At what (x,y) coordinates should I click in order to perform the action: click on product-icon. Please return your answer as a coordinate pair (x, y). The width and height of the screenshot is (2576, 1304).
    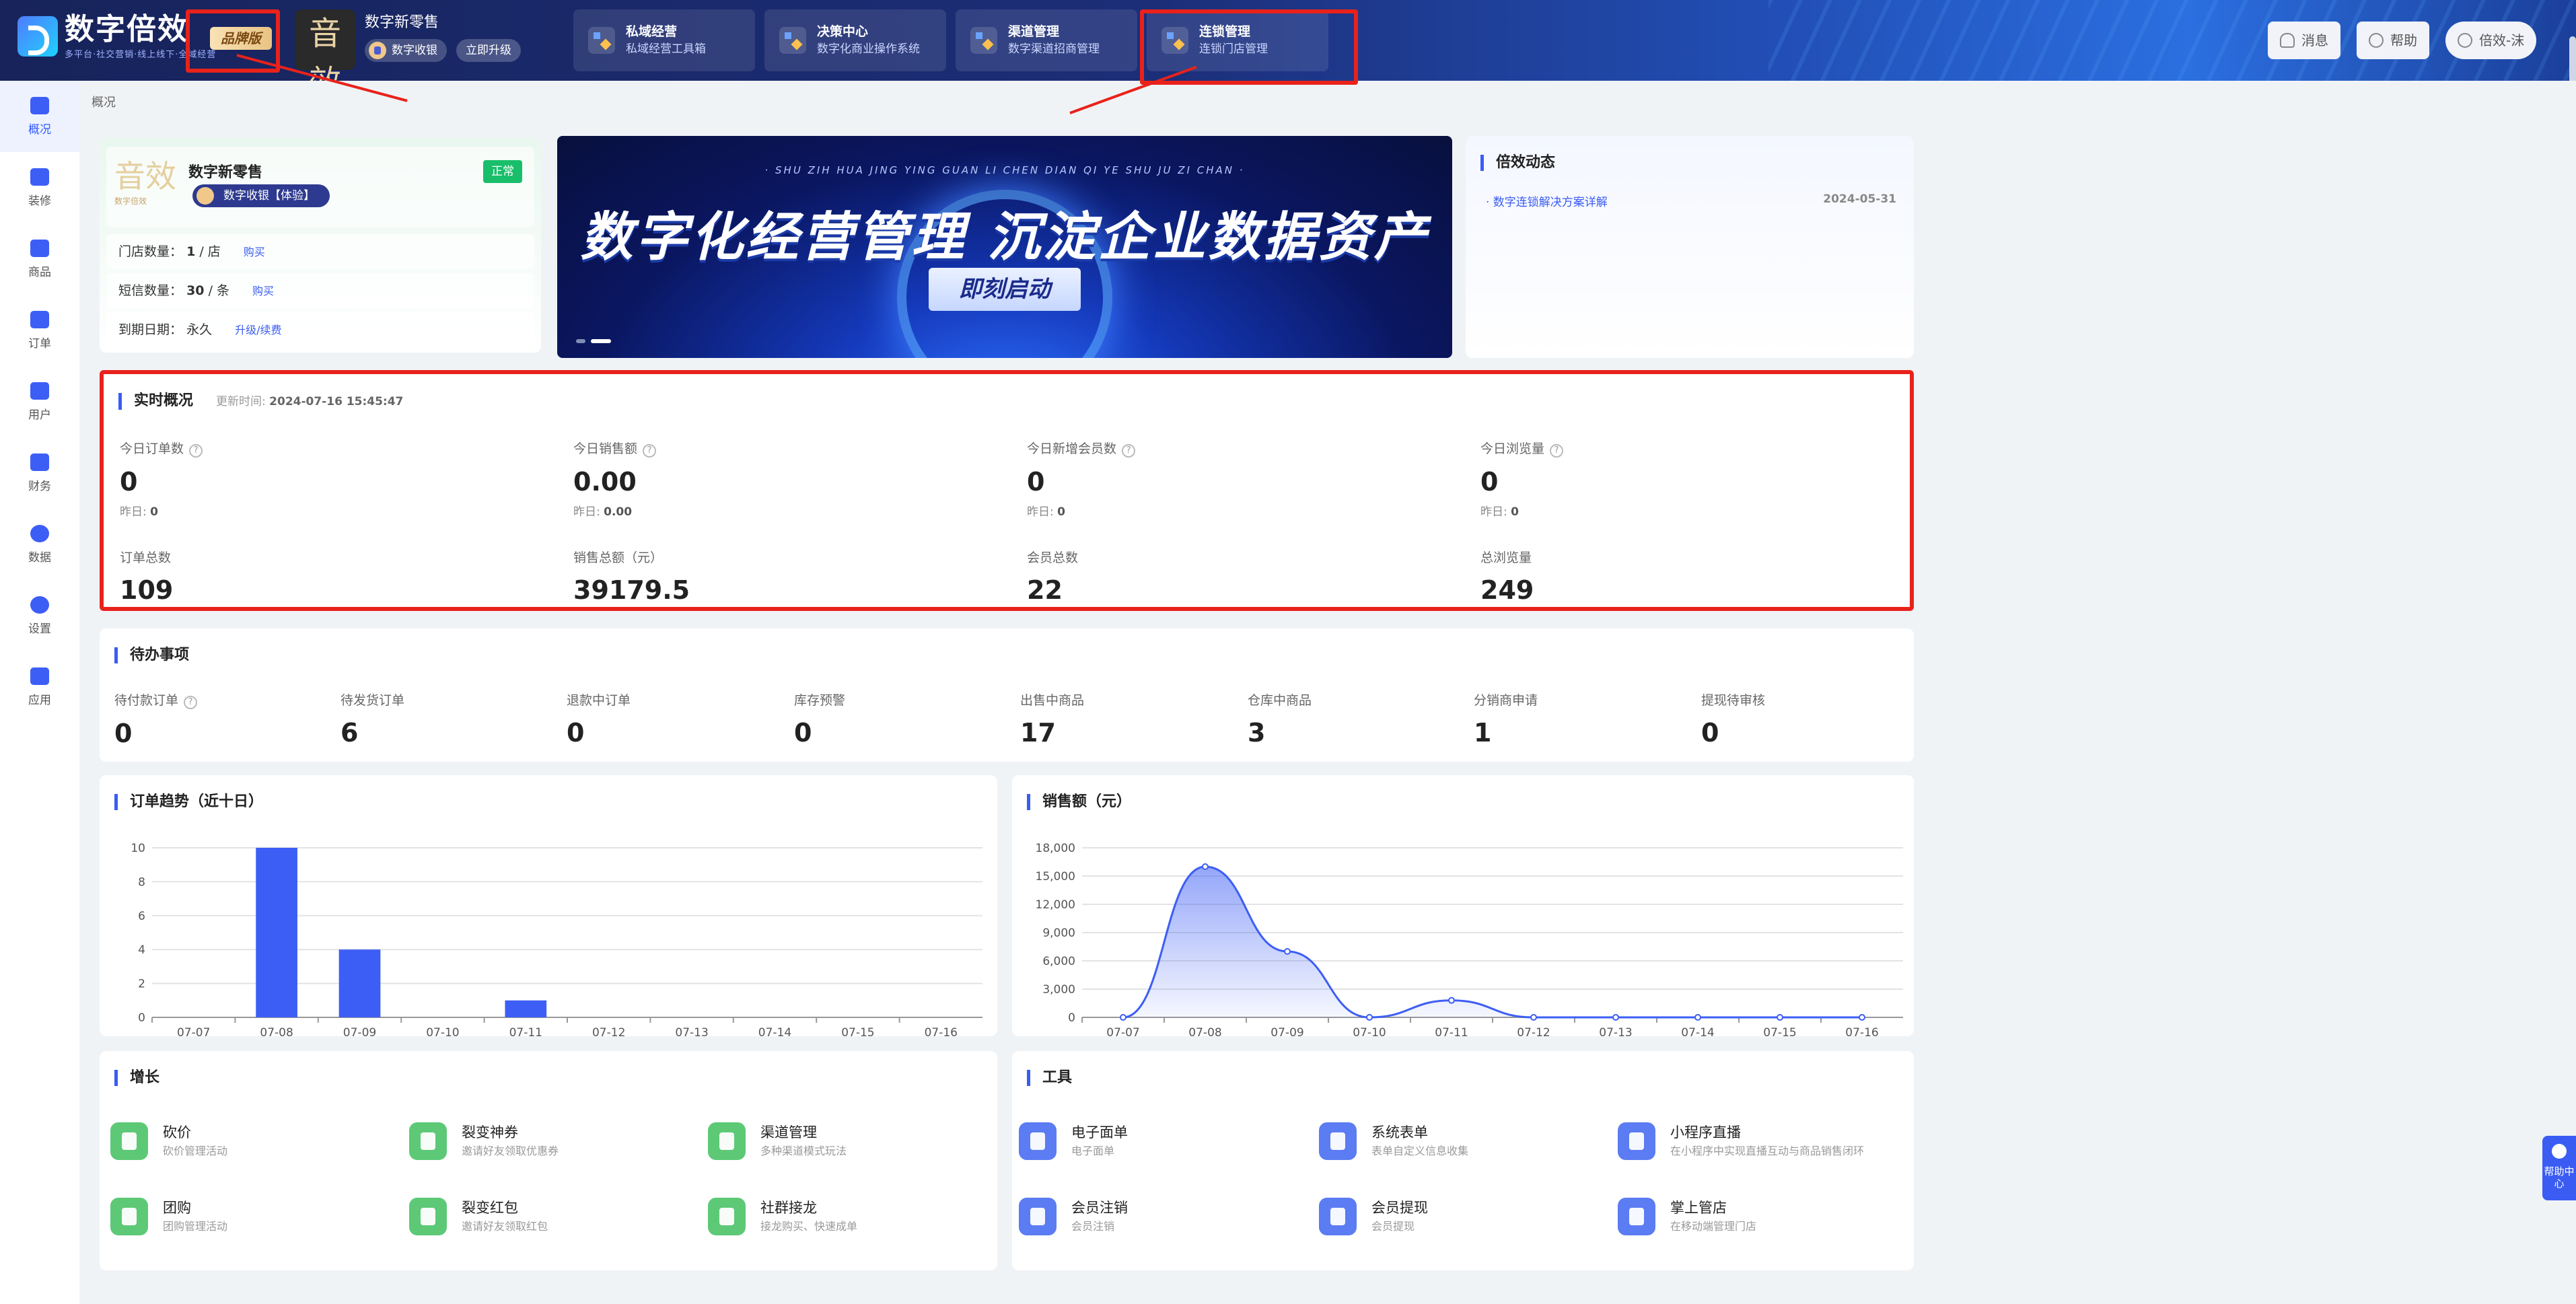
    Looking at the image, I should click on (39, 248).